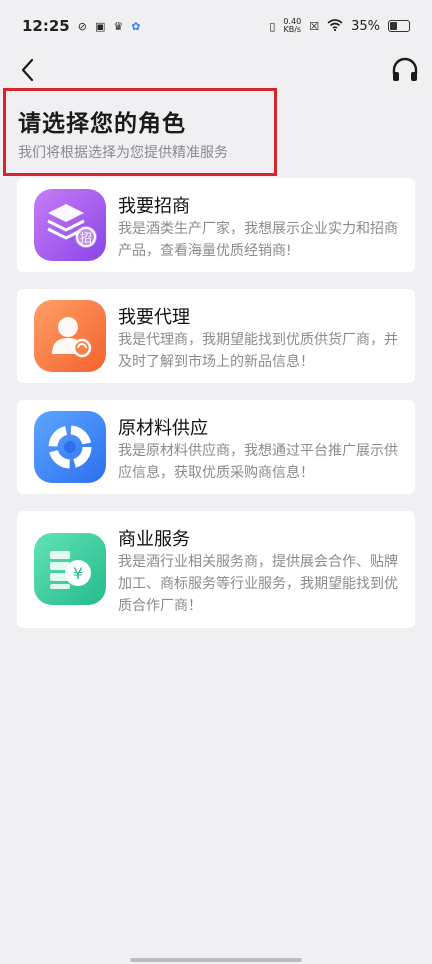 This screenshot has width=432, height=964. I want to click on role-card-title: 我要招商, so click(154, 206).